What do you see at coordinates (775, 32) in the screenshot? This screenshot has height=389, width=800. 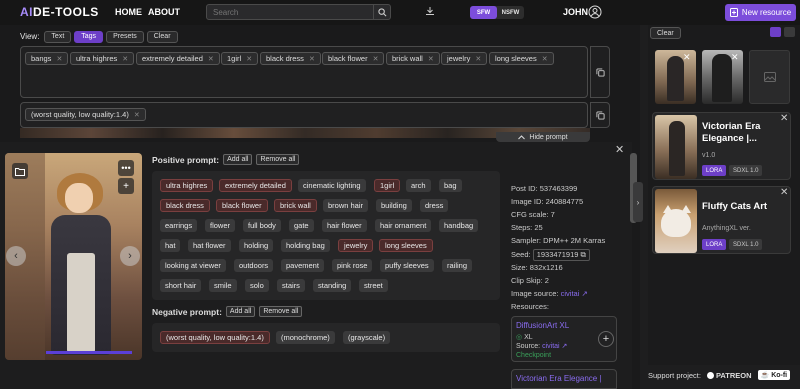 I see `list-view-icon` at bounding box center [775, 32].